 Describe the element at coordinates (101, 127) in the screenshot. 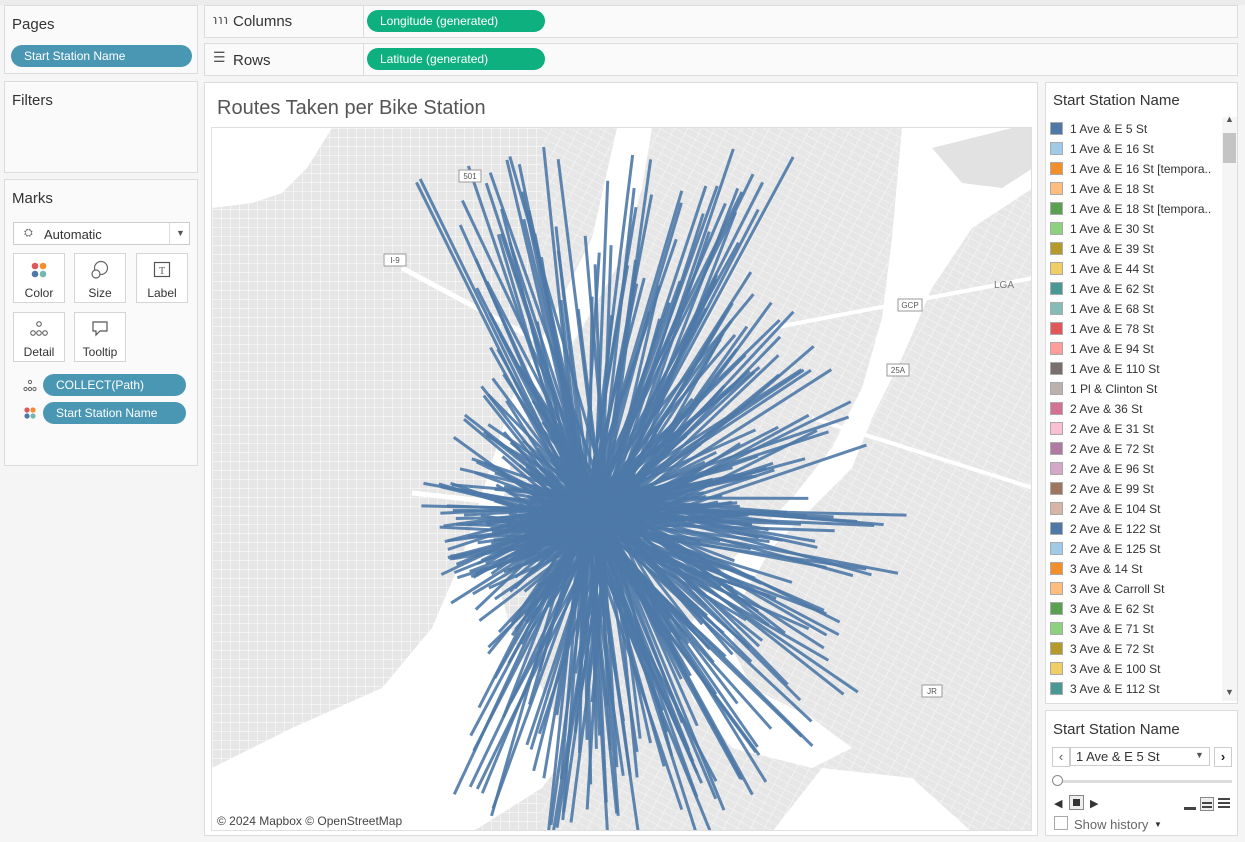

I see `filters-card: Filters` at that location.